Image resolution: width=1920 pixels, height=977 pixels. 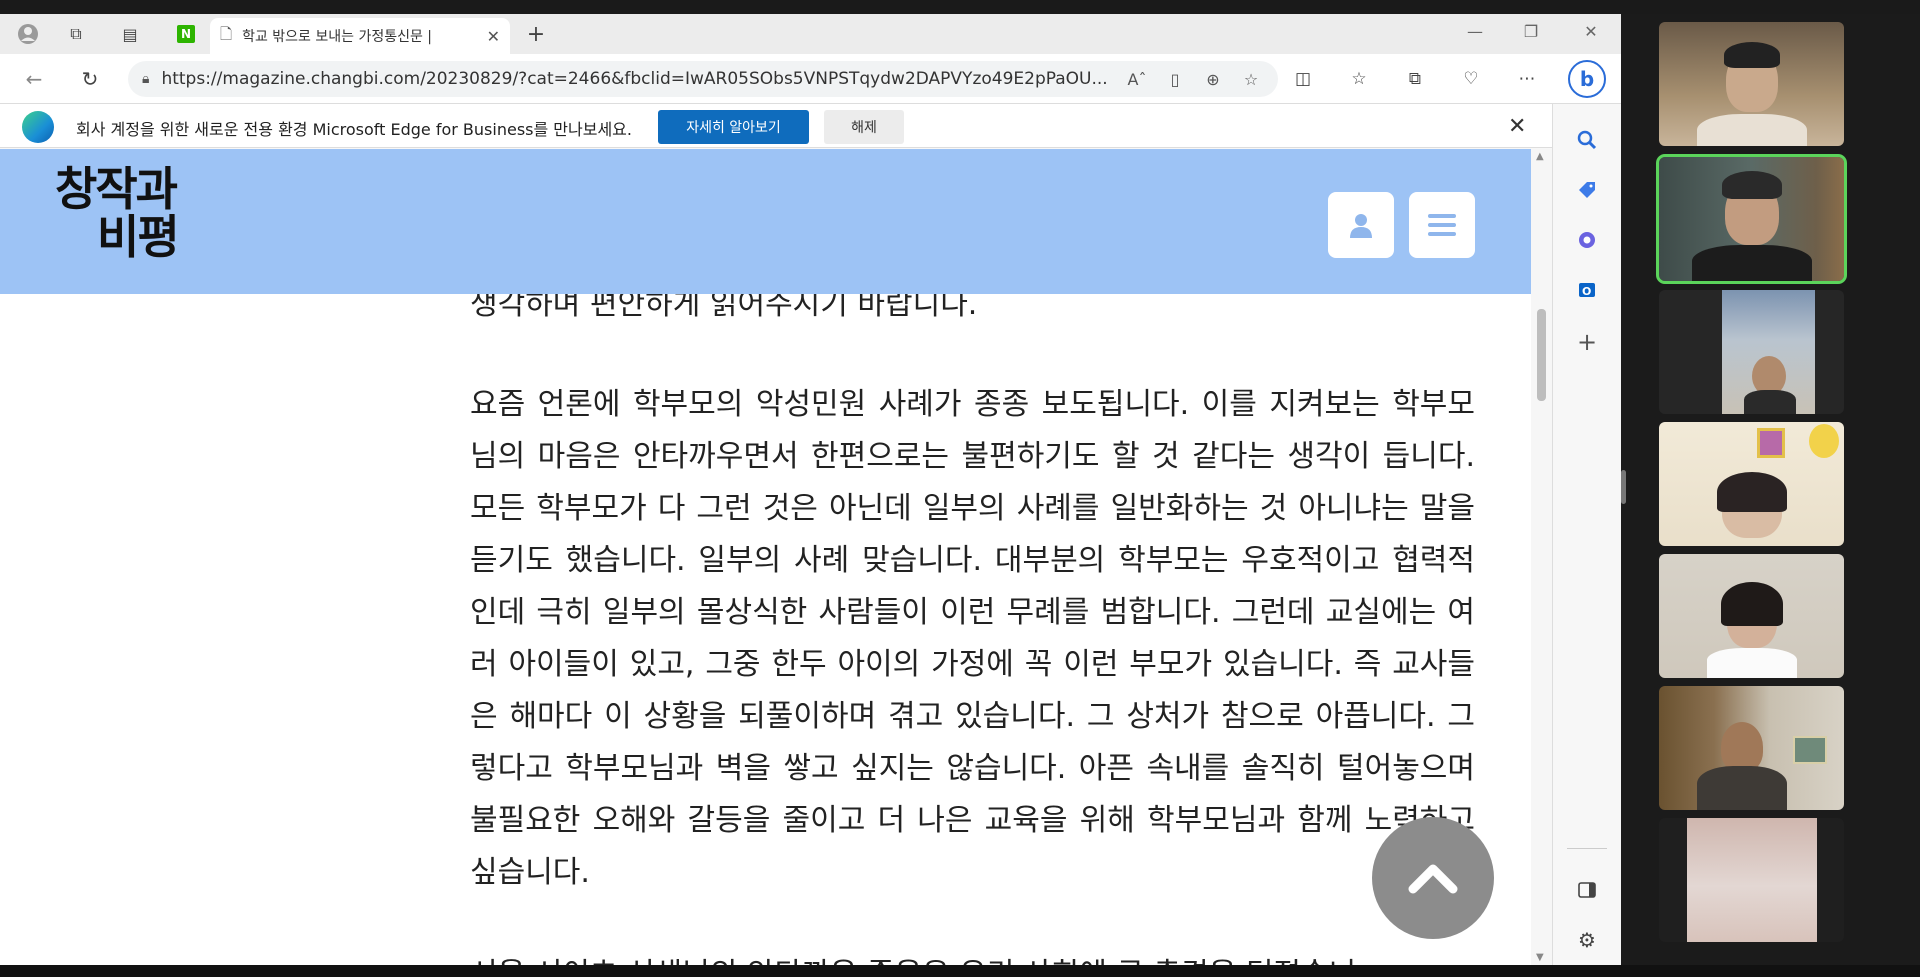 I want to click on tab-actions-icon: ▤, so click(x=130, y=34).